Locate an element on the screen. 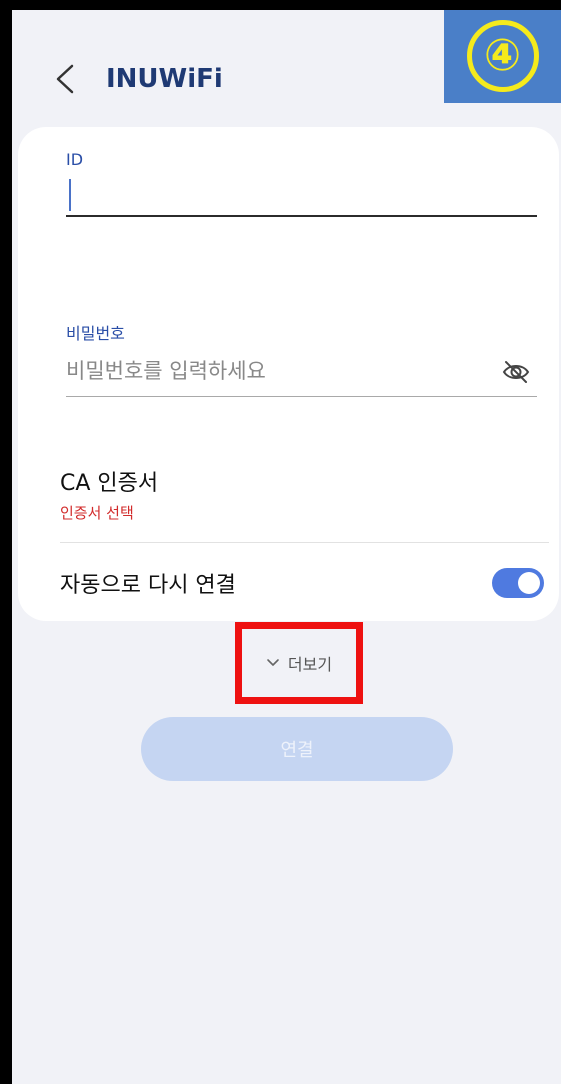 Image resolution: width=561 pixels, height=1084 pixels. ca-certificate-title: CA 인증서 is located at coordinates (109, 481).